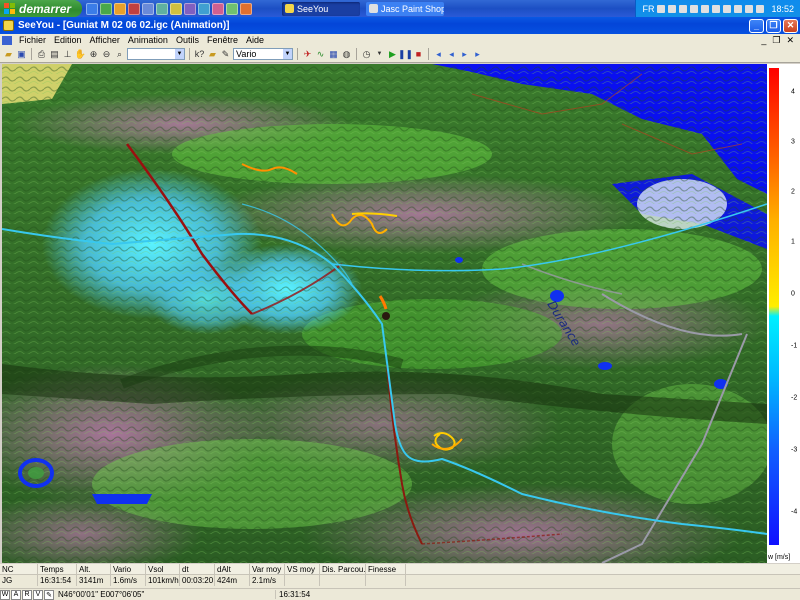  I want to click on scale-tick: 1, so click(793, 242).